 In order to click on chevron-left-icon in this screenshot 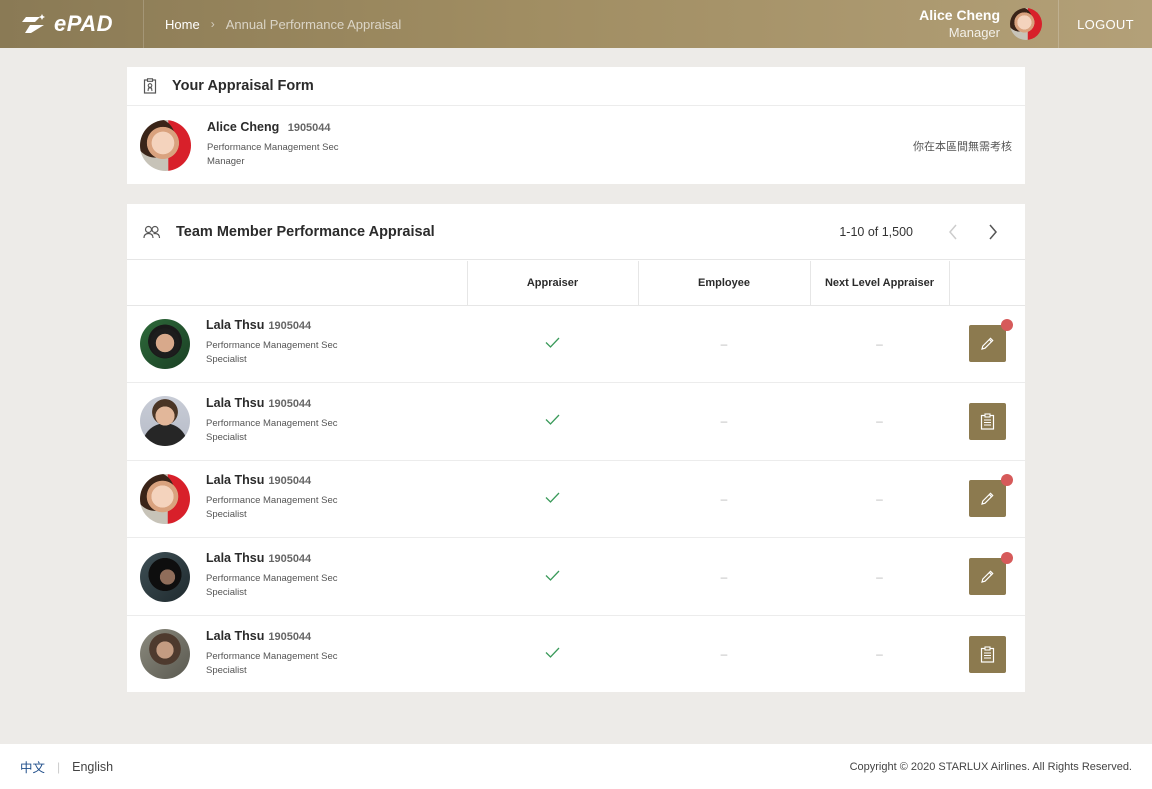, I will do `click(953, 232)`.